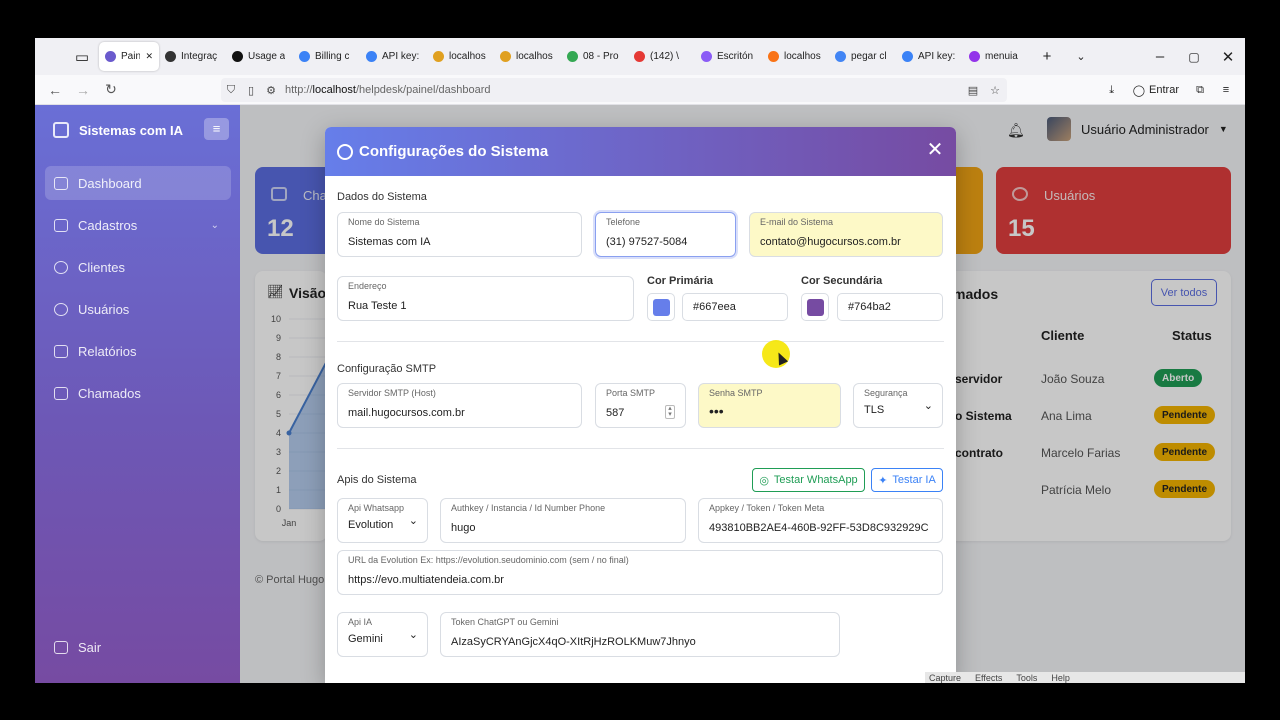  I want to click on primary-color-label: Cor Primária, so click(680, 281).